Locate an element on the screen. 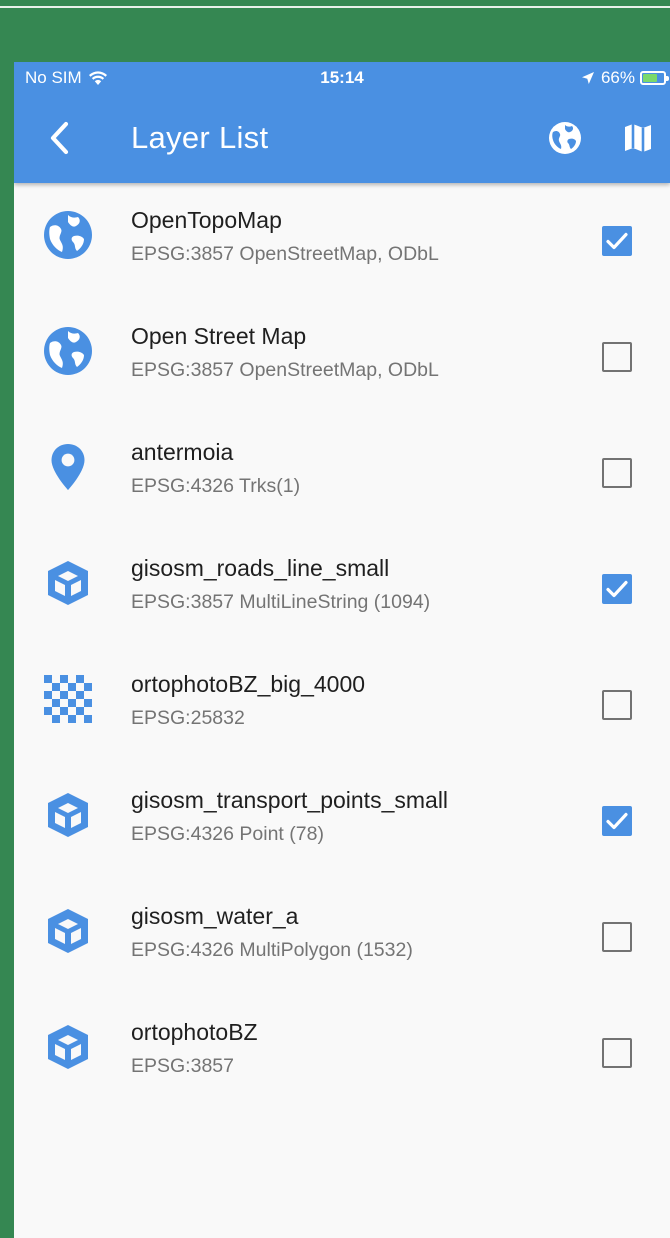 Image resolution: width=670 pixels, height=1238 pixels. battery-percent: 66% is located at coordinates (617, 77).